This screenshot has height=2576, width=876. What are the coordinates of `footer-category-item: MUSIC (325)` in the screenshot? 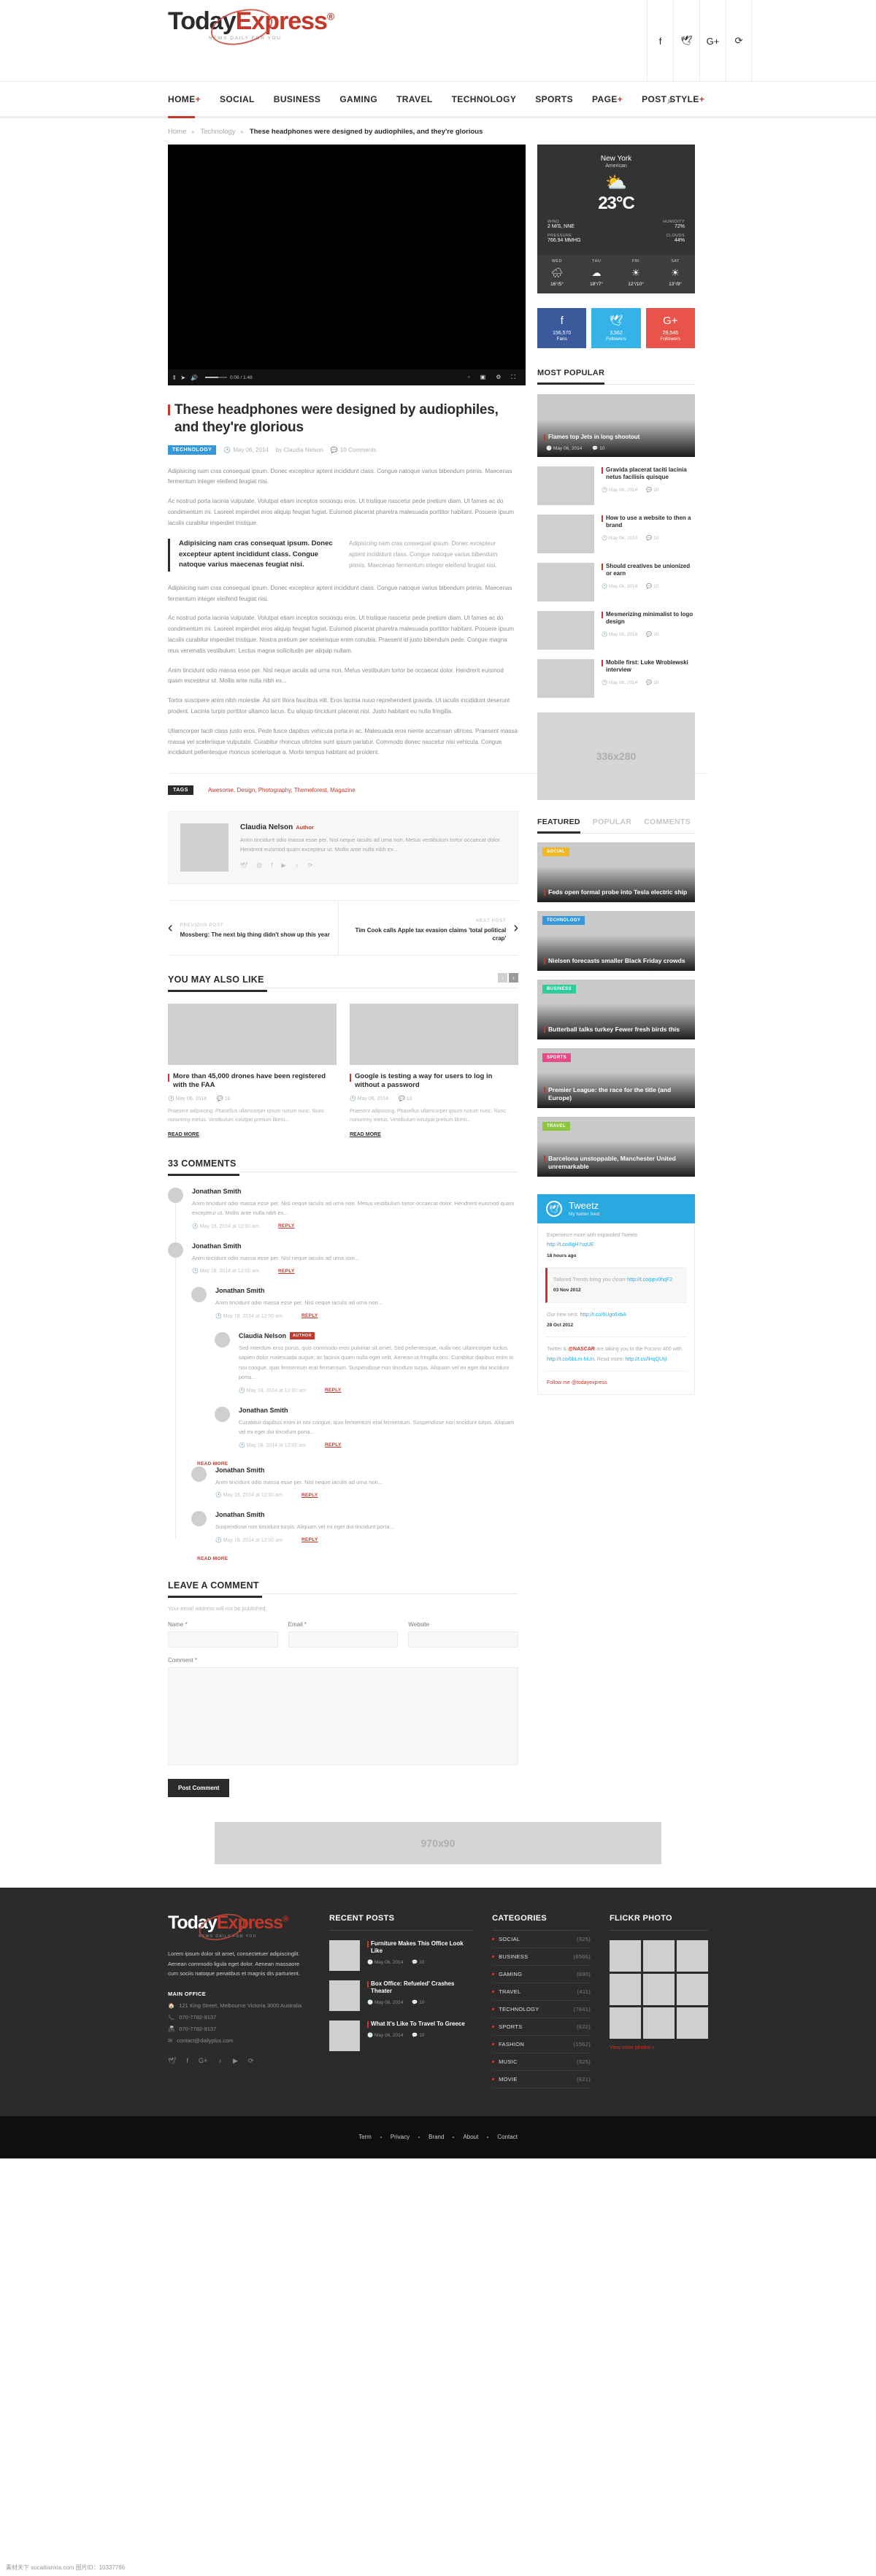 It's located at (541, 2062).